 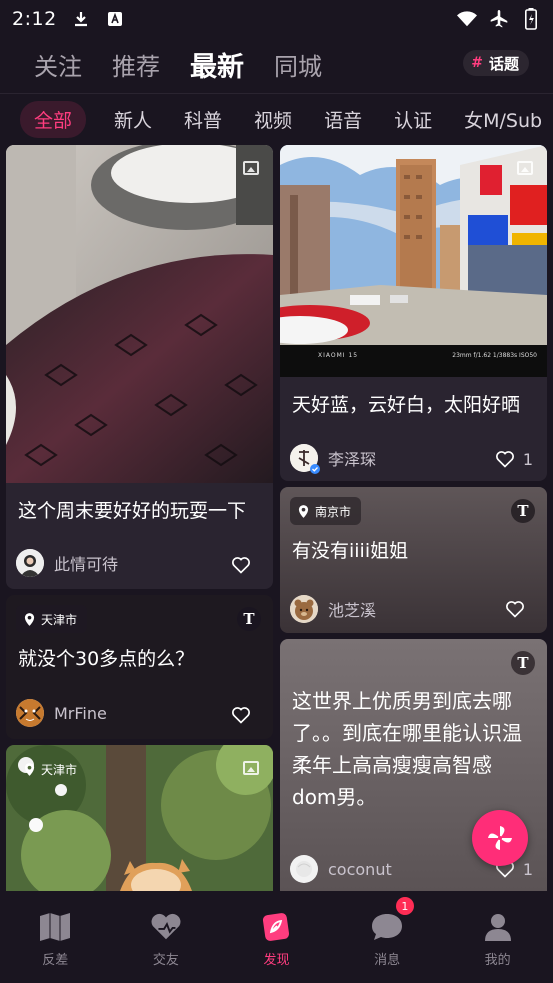 What do you see at coordinates (298, 64) in the screenshot?
I see `tab-nearby: 同城` at bounding box center [298, 64].